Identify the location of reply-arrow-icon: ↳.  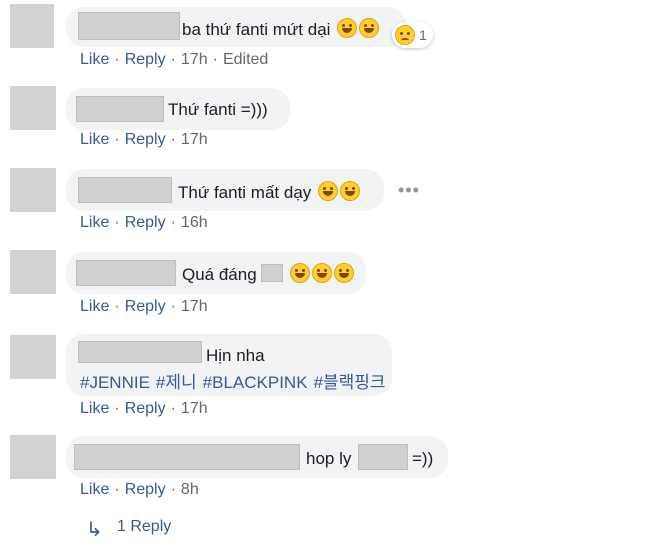
(94, 530).